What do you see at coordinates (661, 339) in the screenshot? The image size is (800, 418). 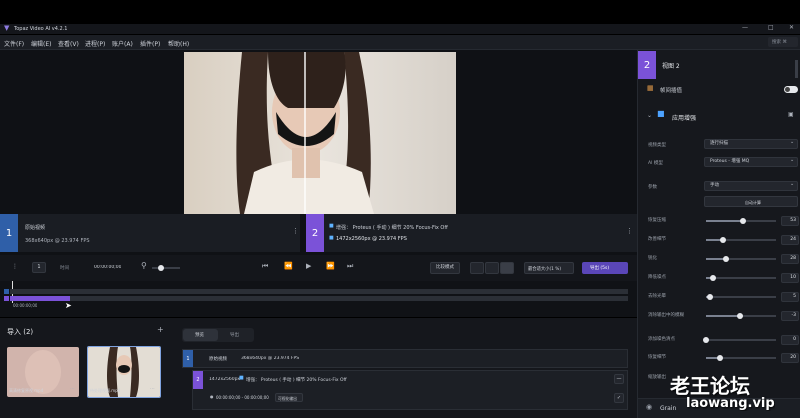 I see `slider-label: 添加噪色清点` at bounding box center [661, 339].